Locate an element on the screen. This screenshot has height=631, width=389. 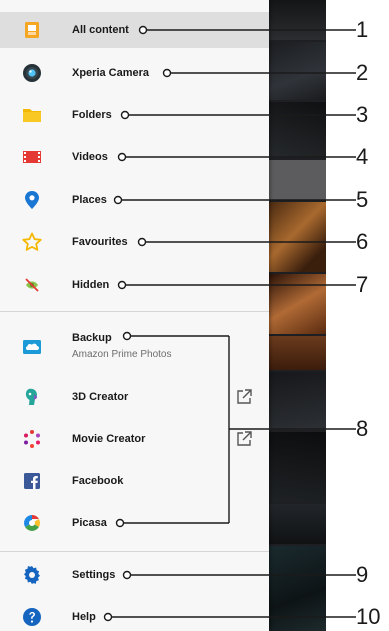
menu-item-places: Places is located at coordinates (134, 200).